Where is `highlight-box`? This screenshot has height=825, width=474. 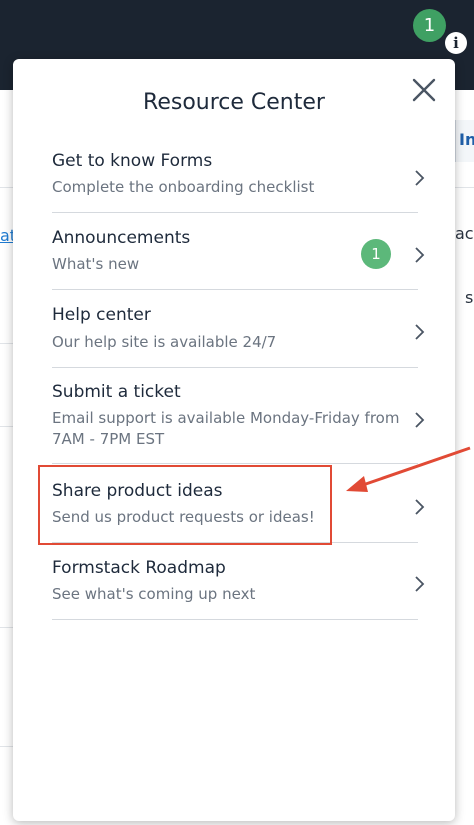 highlight-box is located at coordinates (185, 505).